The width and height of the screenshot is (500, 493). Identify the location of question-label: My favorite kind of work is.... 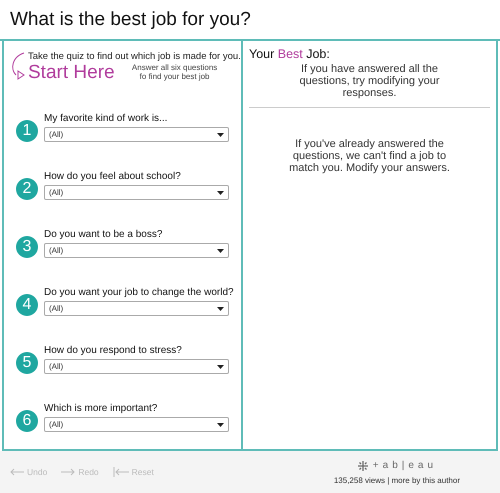
(106, 118).